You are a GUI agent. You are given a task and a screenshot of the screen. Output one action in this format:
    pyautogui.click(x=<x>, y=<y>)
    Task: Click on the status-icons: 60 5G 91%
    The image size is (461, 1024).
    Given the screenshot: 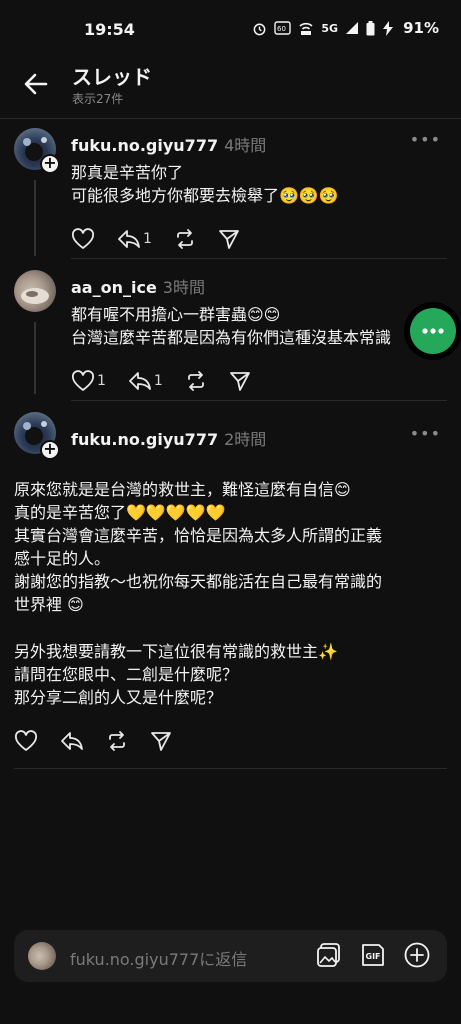 What is the action you would take?
    pyautogui.click(x=345, y=28)
    